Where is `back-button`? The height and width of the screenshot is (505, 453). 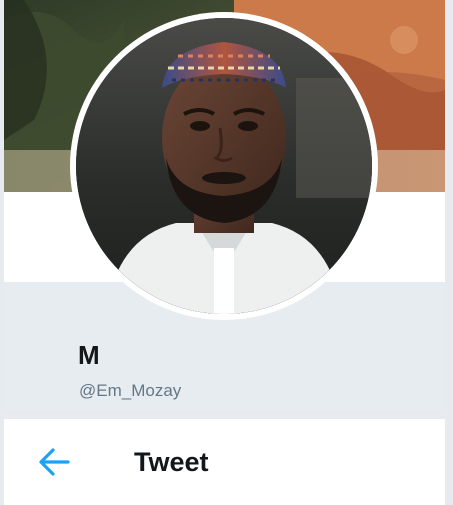
back-button is located at coordinates (54, 462).